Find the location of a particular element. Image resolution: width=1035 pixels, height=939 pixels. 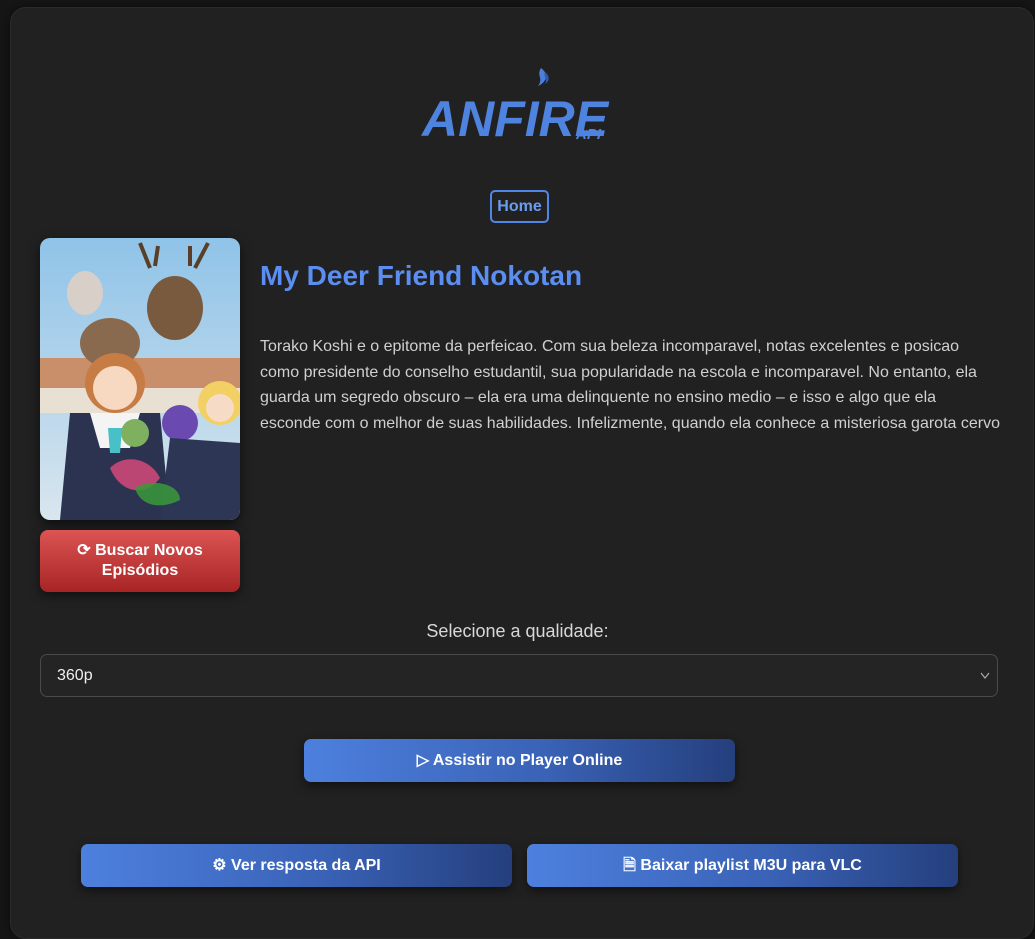

download-m3u-button: 🗎 Baixar playlist M3U para VLC is located at coordinates (742, 865).